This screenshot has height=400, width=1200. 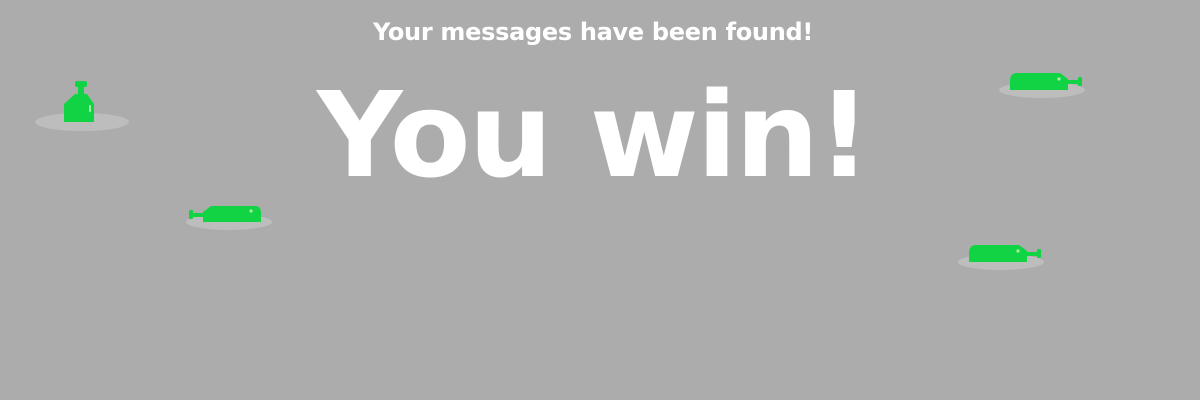 I want to click on bottle-left, so click(x=229, y=217).